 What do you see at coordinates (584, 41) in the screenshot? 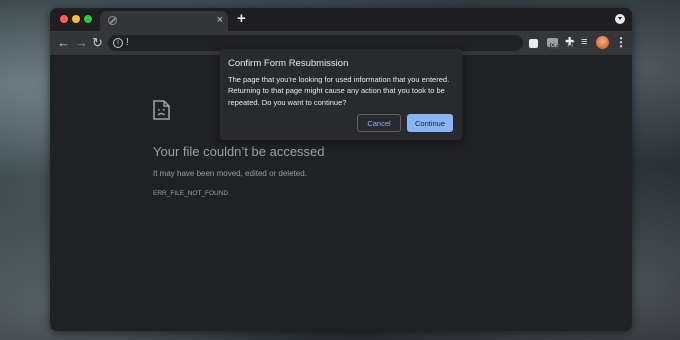
I see `reading-list-icon: ≡` at bounding box center [584, 41].